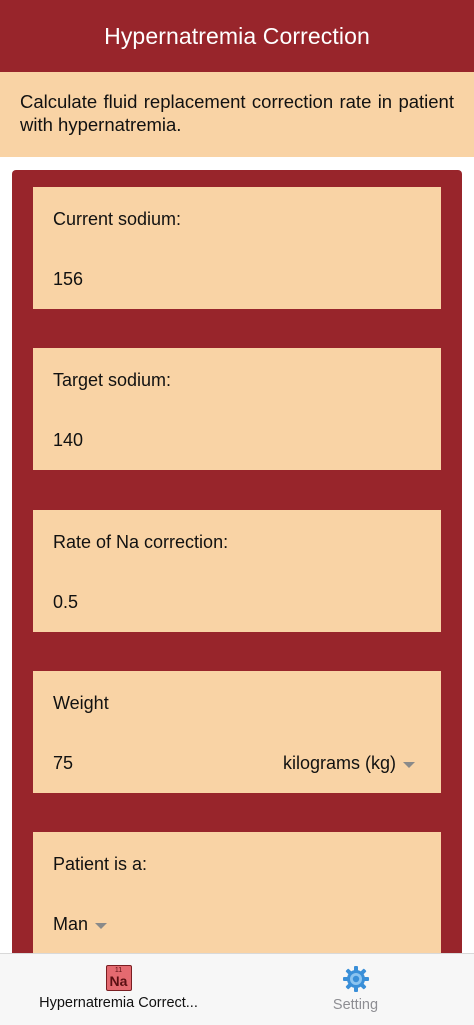 Image resolution: width=474 pixels, height=1025 pixels. I want to click on current-sodium-input: 156, so click(68, 279).